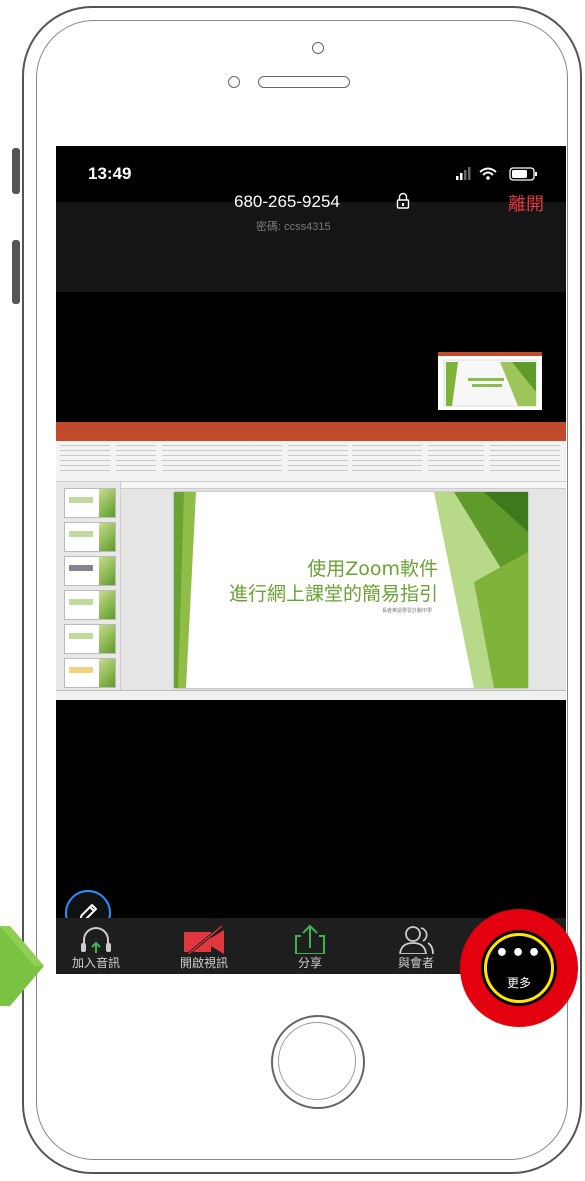 The image size is (585, 1181). I want to click on leave-button: 離開, so click(526, 203).